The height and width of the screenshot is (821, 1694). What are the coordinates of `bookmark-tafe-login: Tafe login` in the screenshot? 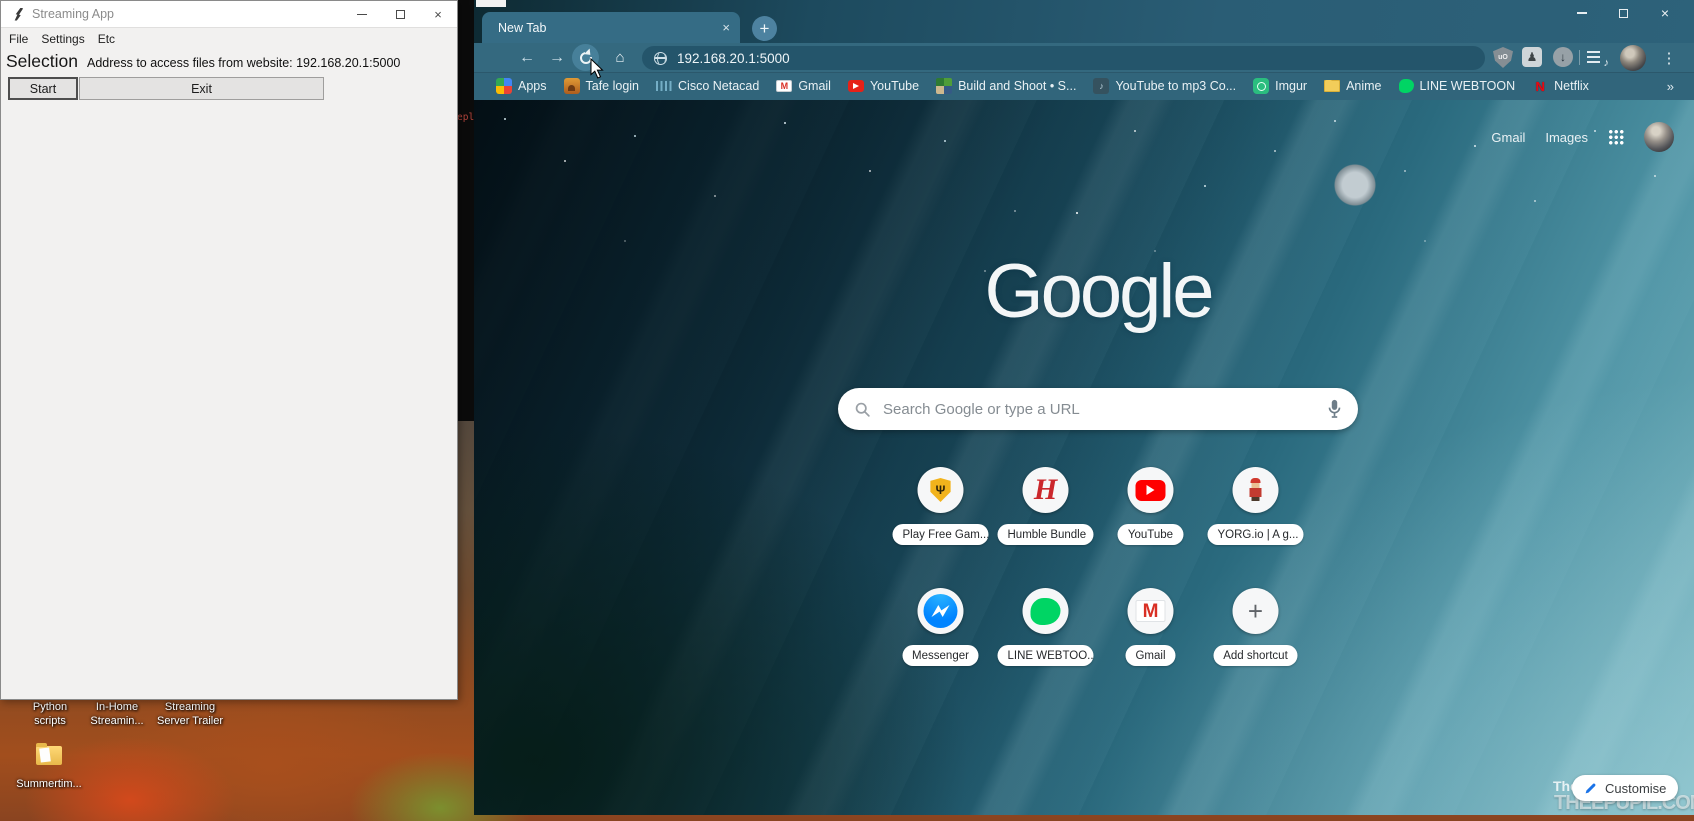 It's located at (601, 86).